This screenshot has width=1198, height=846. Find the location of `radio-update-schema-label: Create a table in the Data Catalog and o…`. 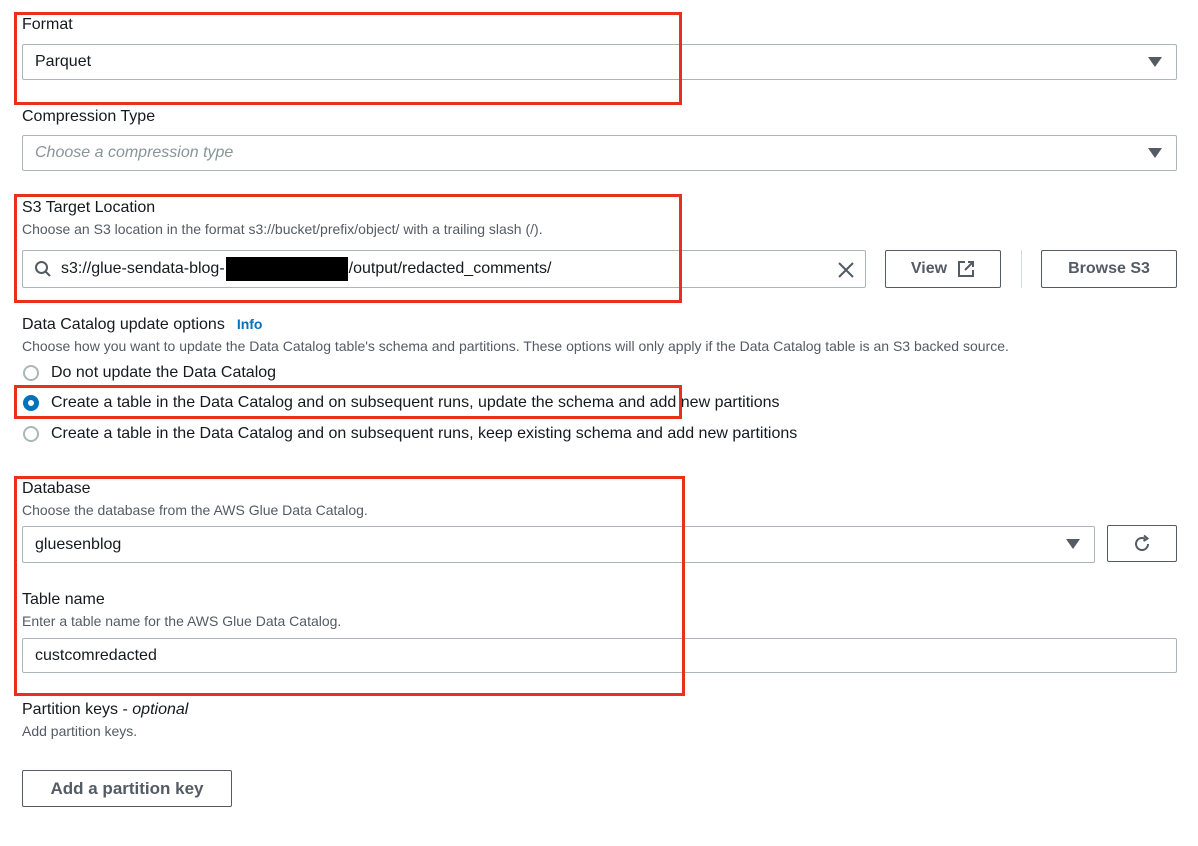

radio-update-schema-label: Create a table in the Data Catalog and o… is located at coordinates (415, 402).